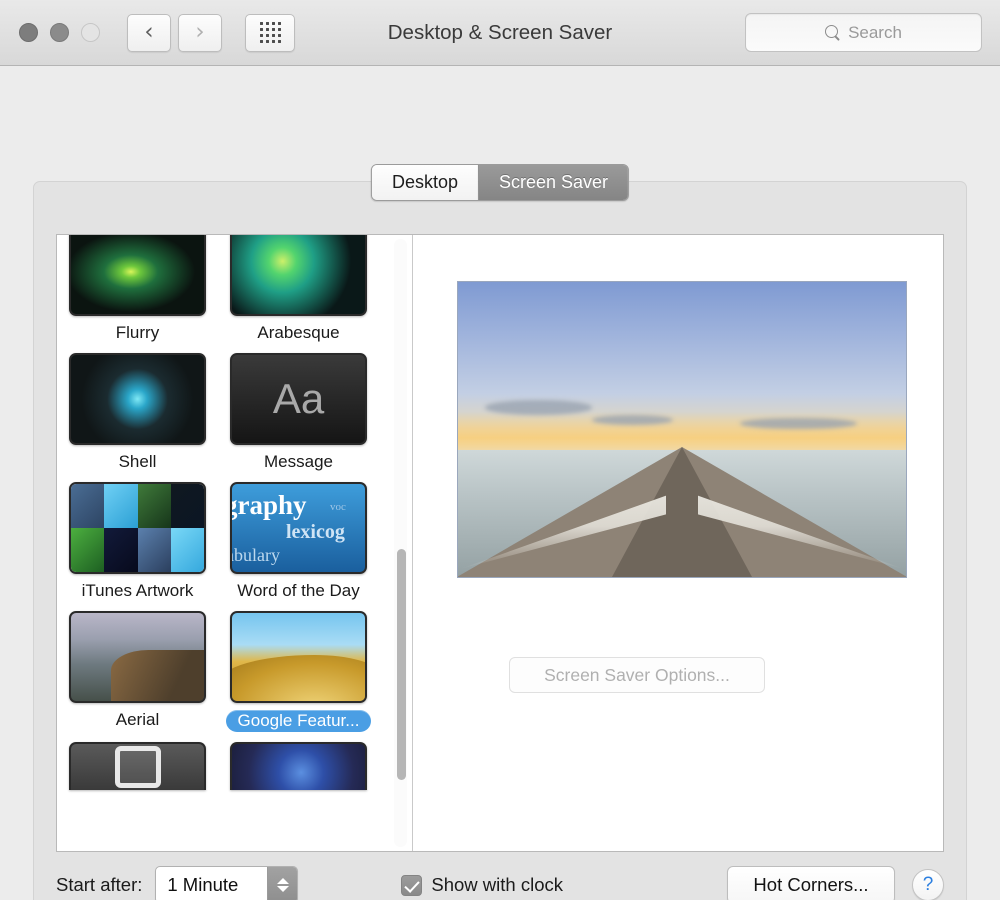 This screenshot has height=900, width=1000. I want to click on list-item: Shell, so click(137, 417).